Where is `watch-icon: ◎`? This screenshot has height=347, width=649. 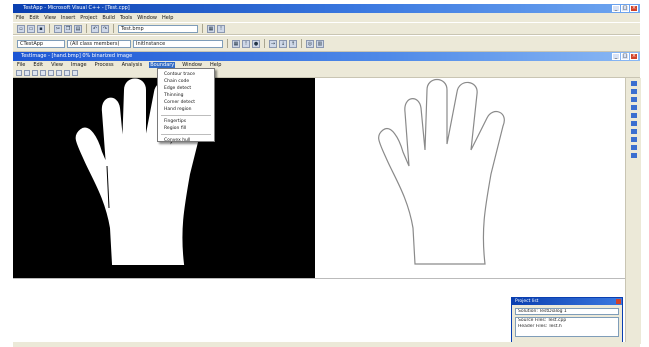
watch-icon: ◎ is located at coordinates (310, 43).